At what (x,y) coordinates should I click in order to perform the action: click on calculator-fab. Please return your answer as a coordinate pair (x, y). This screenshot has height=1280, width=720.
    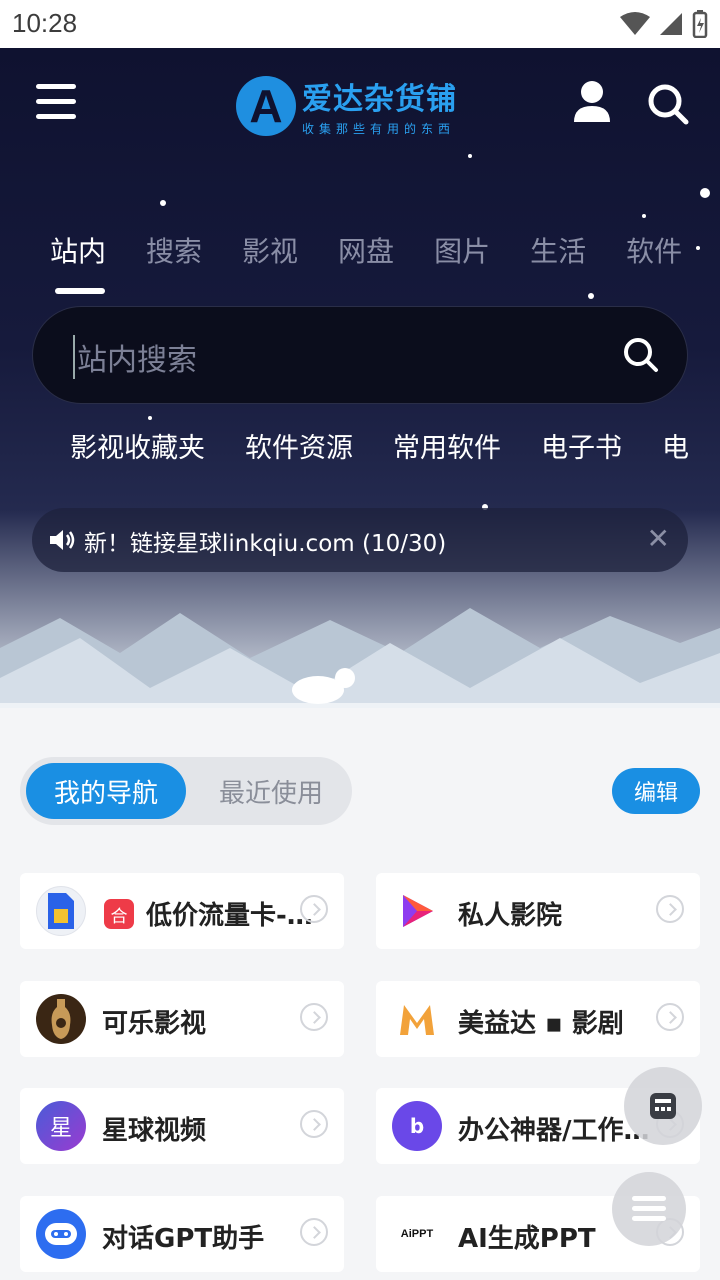
    Looking at the image, I should click on (663, 1106).